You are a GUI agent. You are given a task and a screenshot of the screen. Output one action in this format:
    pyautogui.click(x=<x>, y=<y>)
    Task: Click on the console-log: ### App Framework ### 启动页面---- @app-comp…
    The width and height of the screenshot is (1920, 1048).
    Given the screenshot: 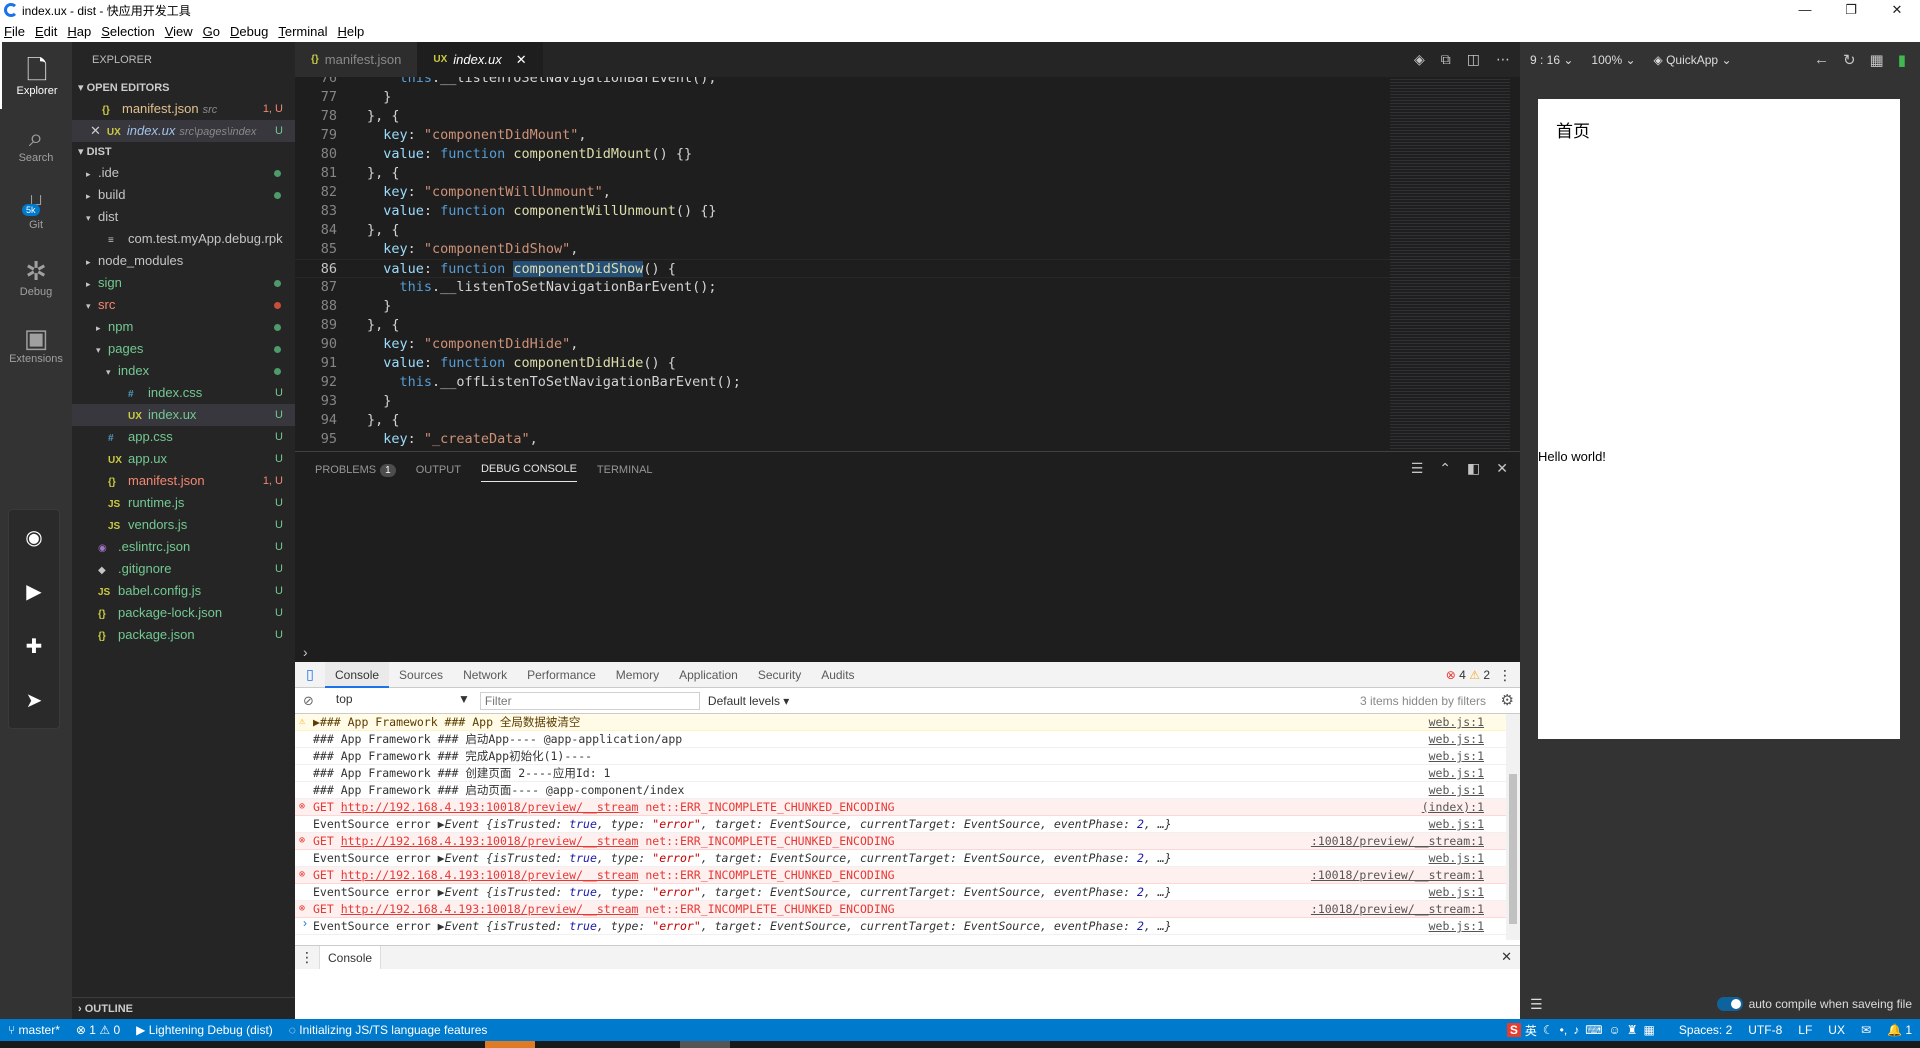 What is the action you would take?
    pyautogui.click(x=907, y=790)
    